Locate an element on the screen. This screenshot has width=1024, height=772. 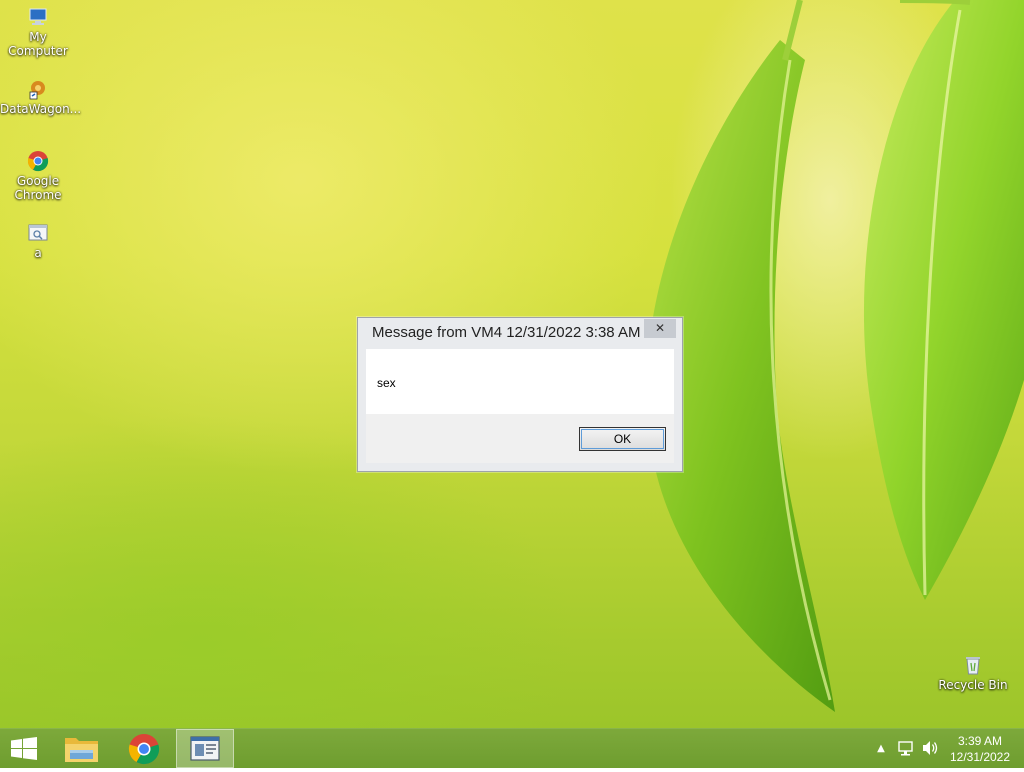
speaker-icon is located at coordinates (930, 748).